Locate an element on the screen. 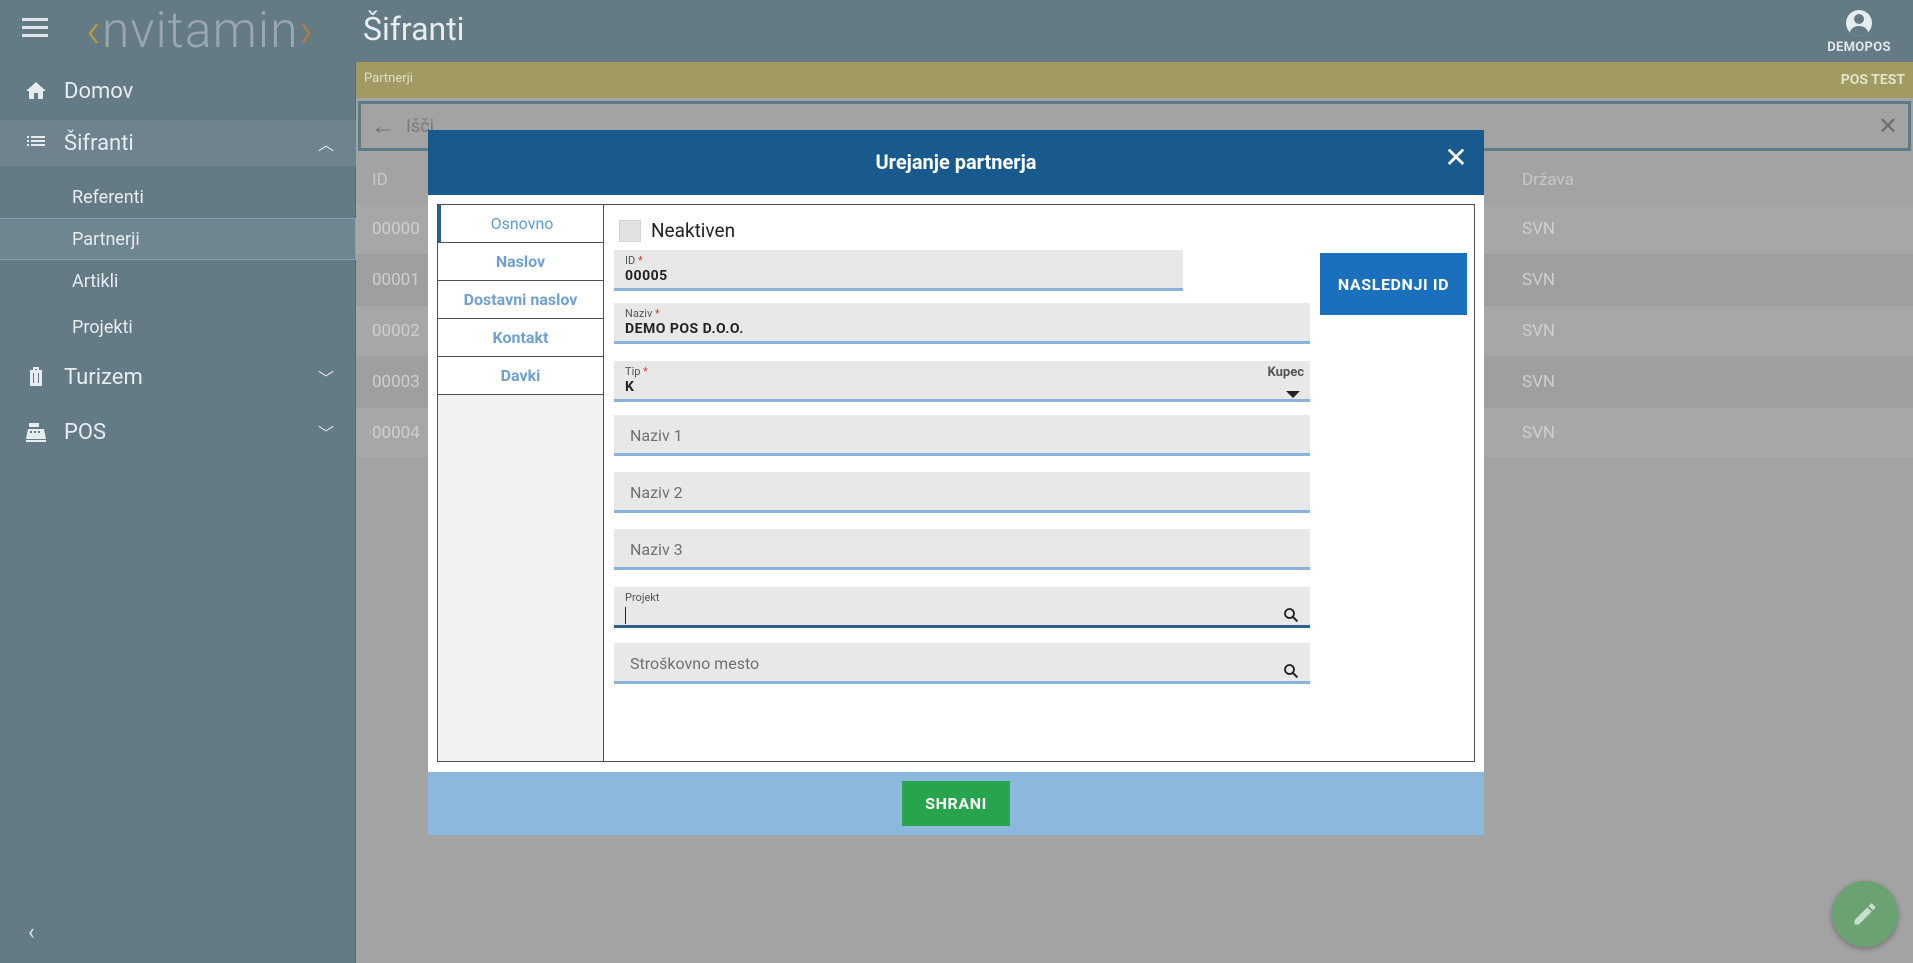 The height and width of the screenshot is (963, 1913). tip-field-value: K is located at coordinates (630, 387).